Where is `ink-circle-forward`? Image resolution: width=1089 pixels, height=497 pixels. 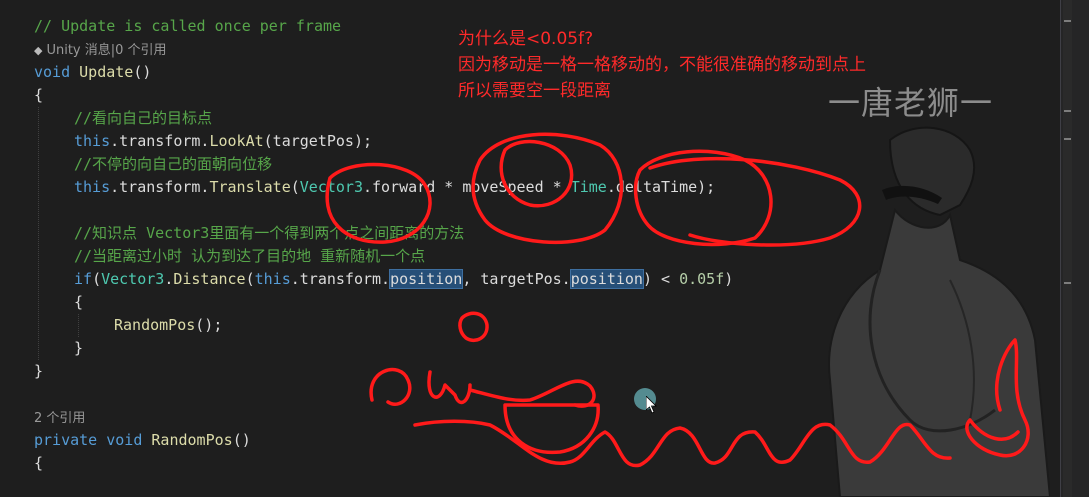 ink-circle-forward is located at coordinates (547, 188).